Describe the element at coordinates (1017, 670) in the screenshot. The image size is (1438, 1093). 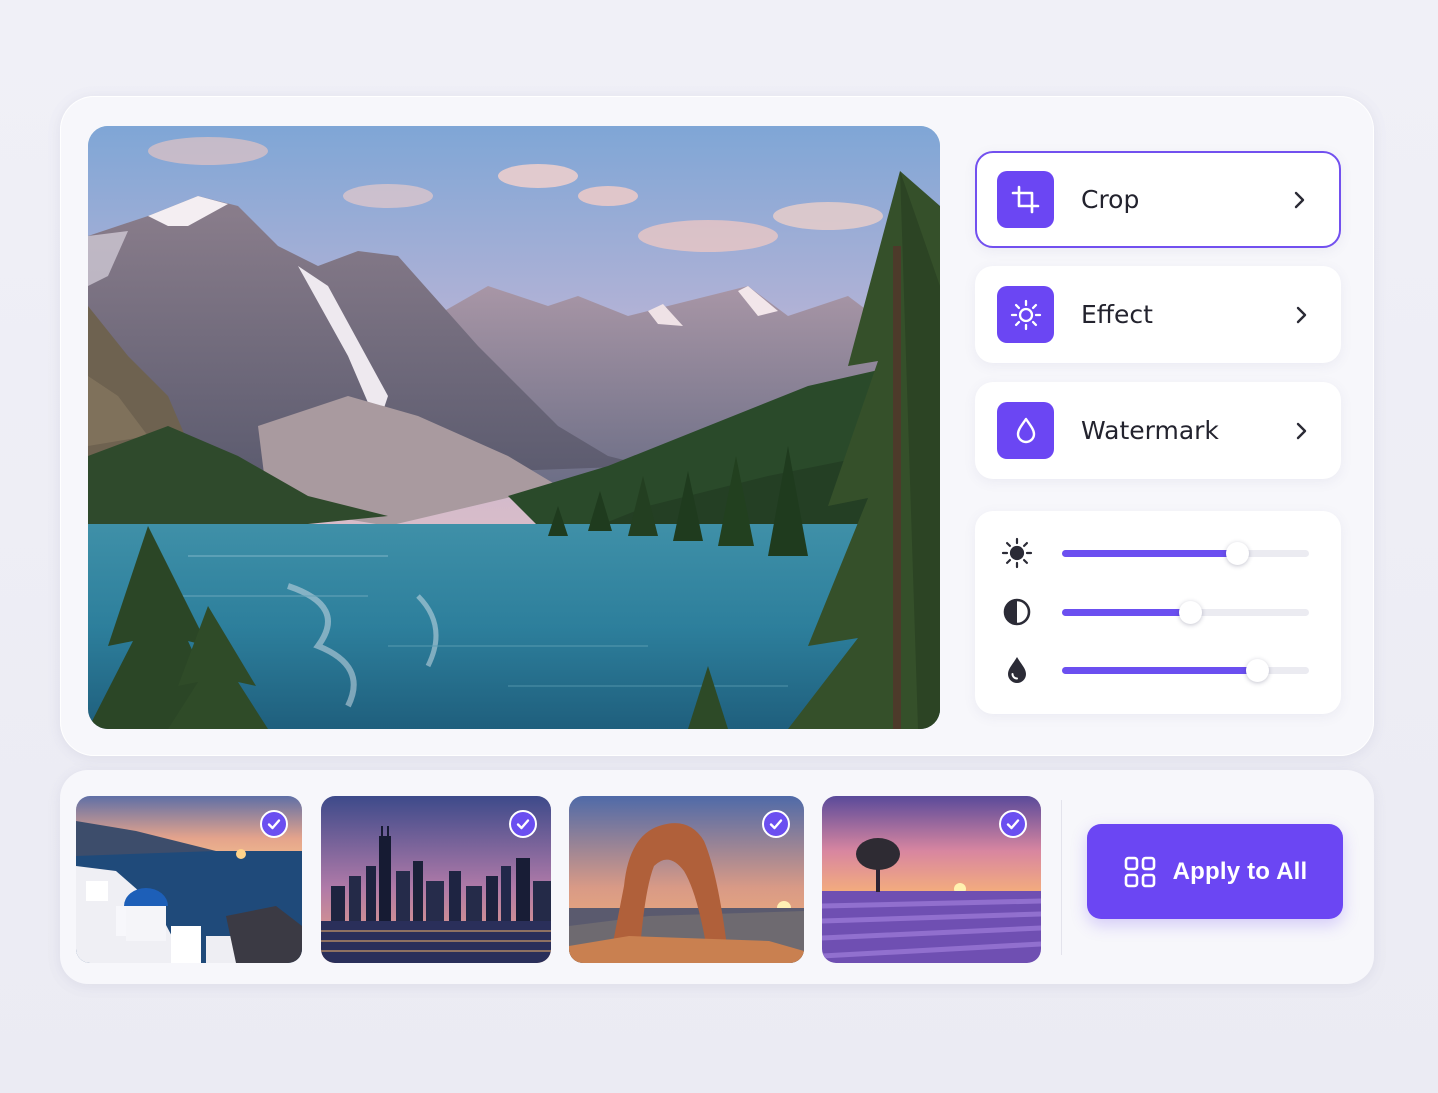
I see `saturation-icon` at that location.